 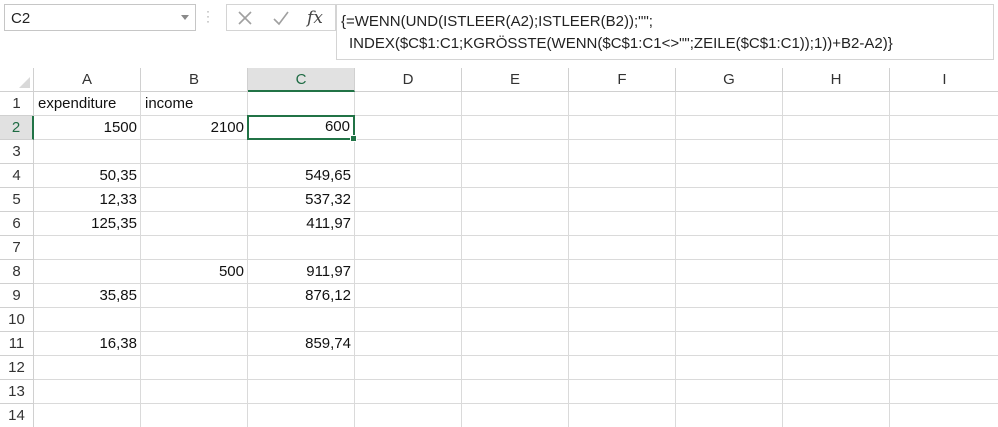 I want to click on cell-B1: income, so click(x=194, y=104).